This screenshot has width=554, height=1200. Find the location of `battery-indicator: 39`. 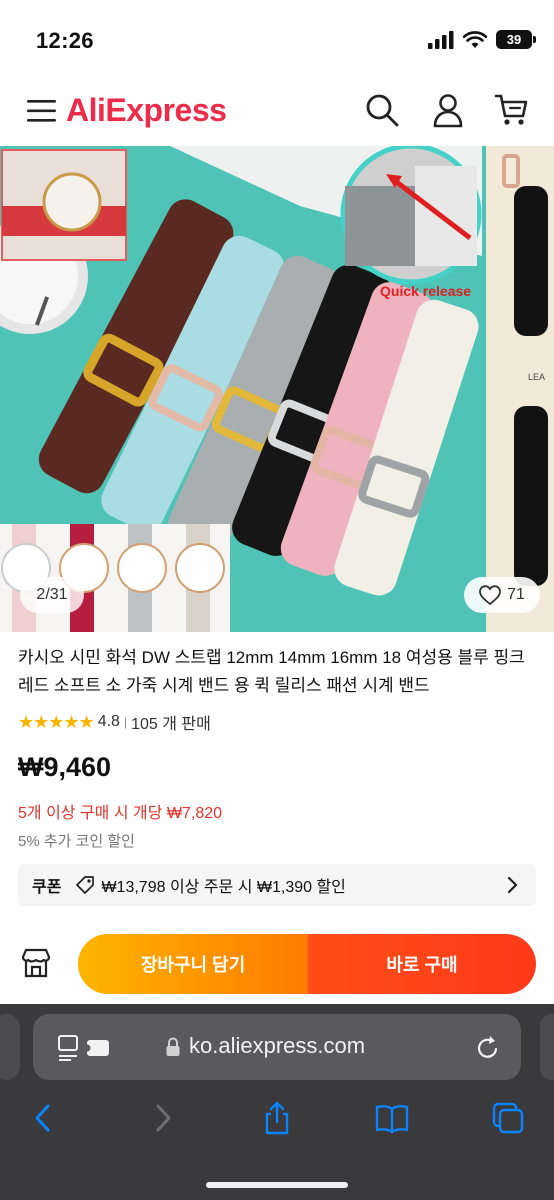

battery-indicator: 39 is located at coordinates (516, 39).